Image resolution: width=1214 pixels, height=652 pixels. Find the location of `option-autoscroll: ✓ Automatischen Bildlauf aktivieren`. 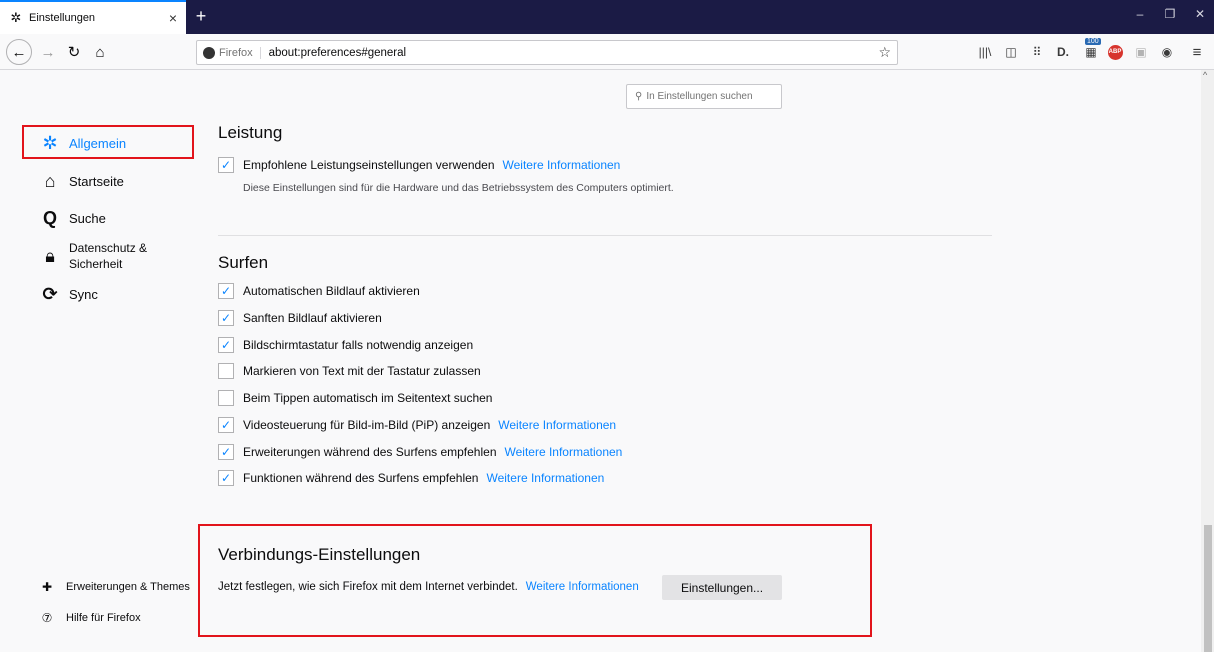

option-autoscroll: ✓ Automatischen Bildlauf aktivieren is located at coordinates (319, 291).